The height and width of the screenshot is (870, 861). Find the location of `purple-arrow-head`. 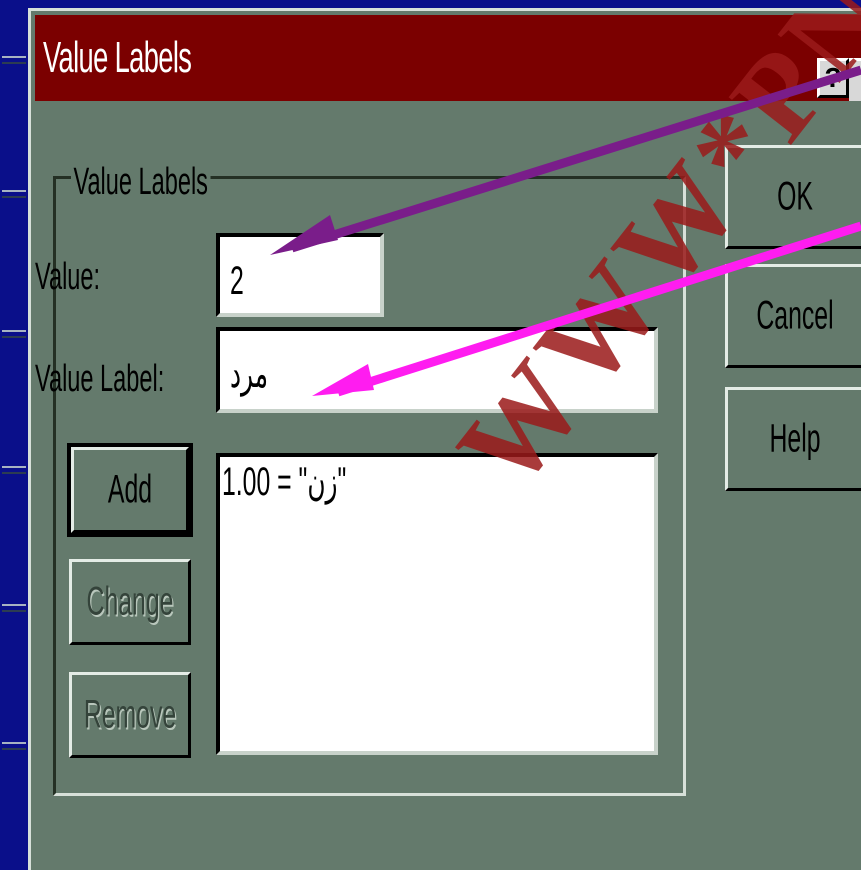

purple-arrow-head is located at coordinates (304, 235).